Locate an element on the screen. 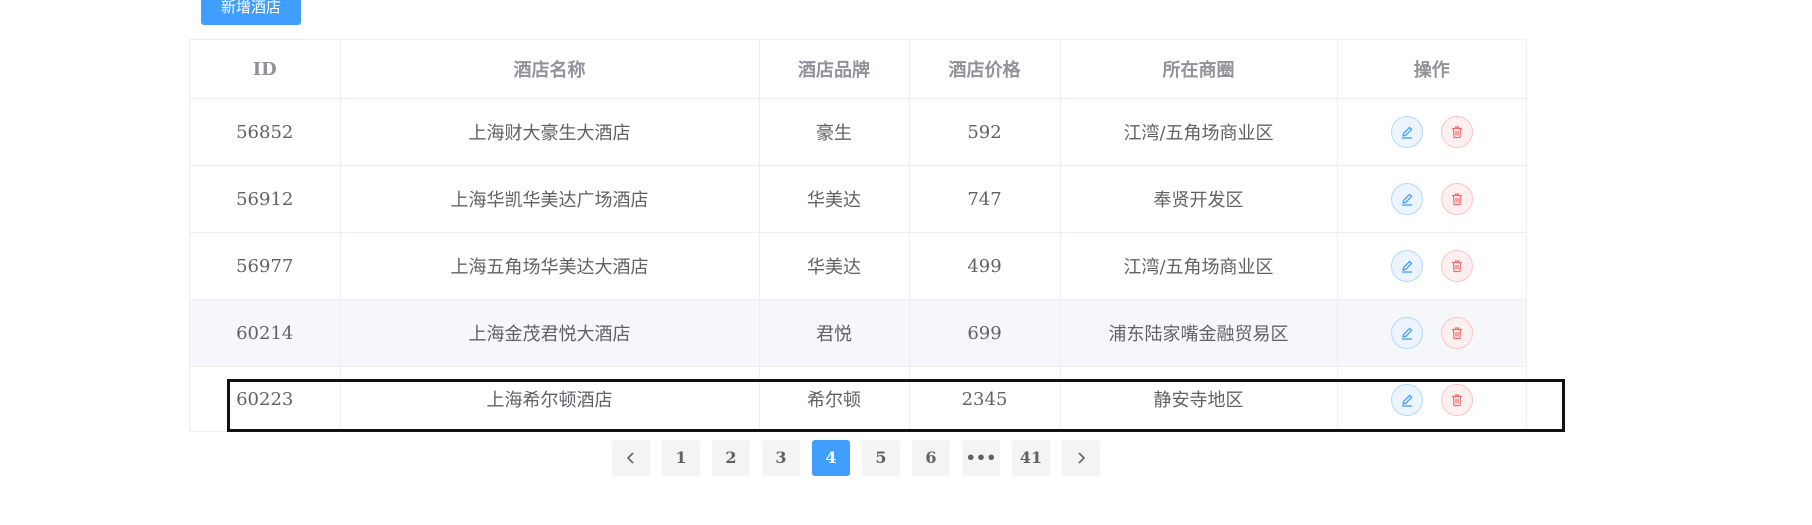  cell-business-area: 奉贤开发区 is located at coordinates (1199, 199).